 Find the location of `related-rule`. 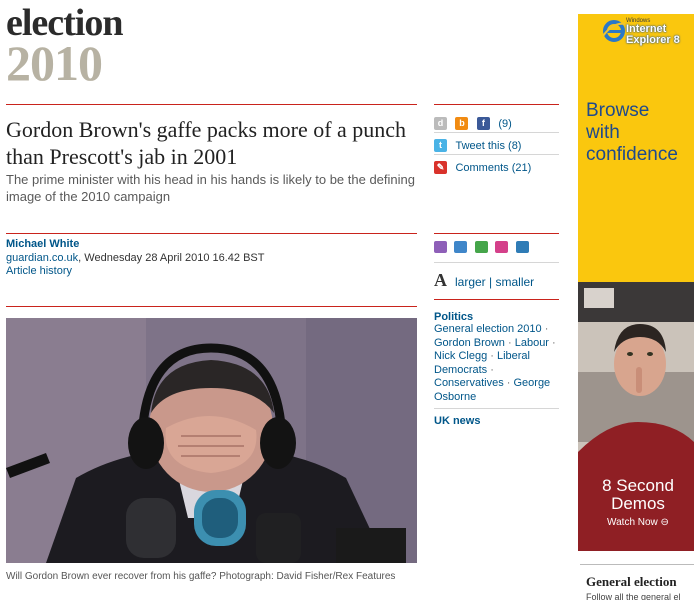

related-rule is located at coordinates (496, 299).